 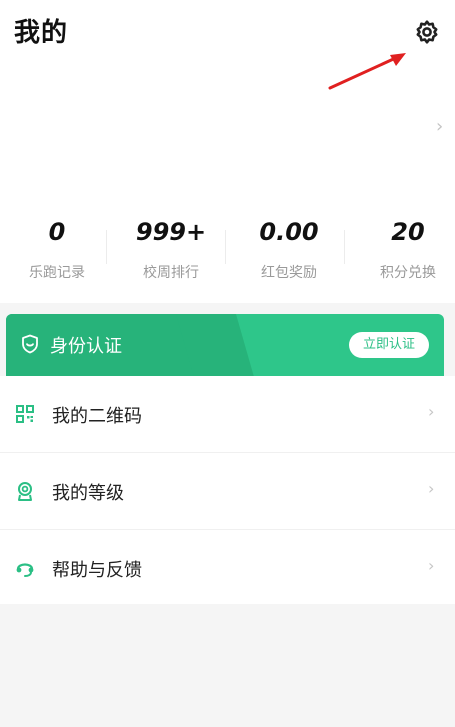 I want to click on stat-value: 0.00, so click(x=289, y=232).